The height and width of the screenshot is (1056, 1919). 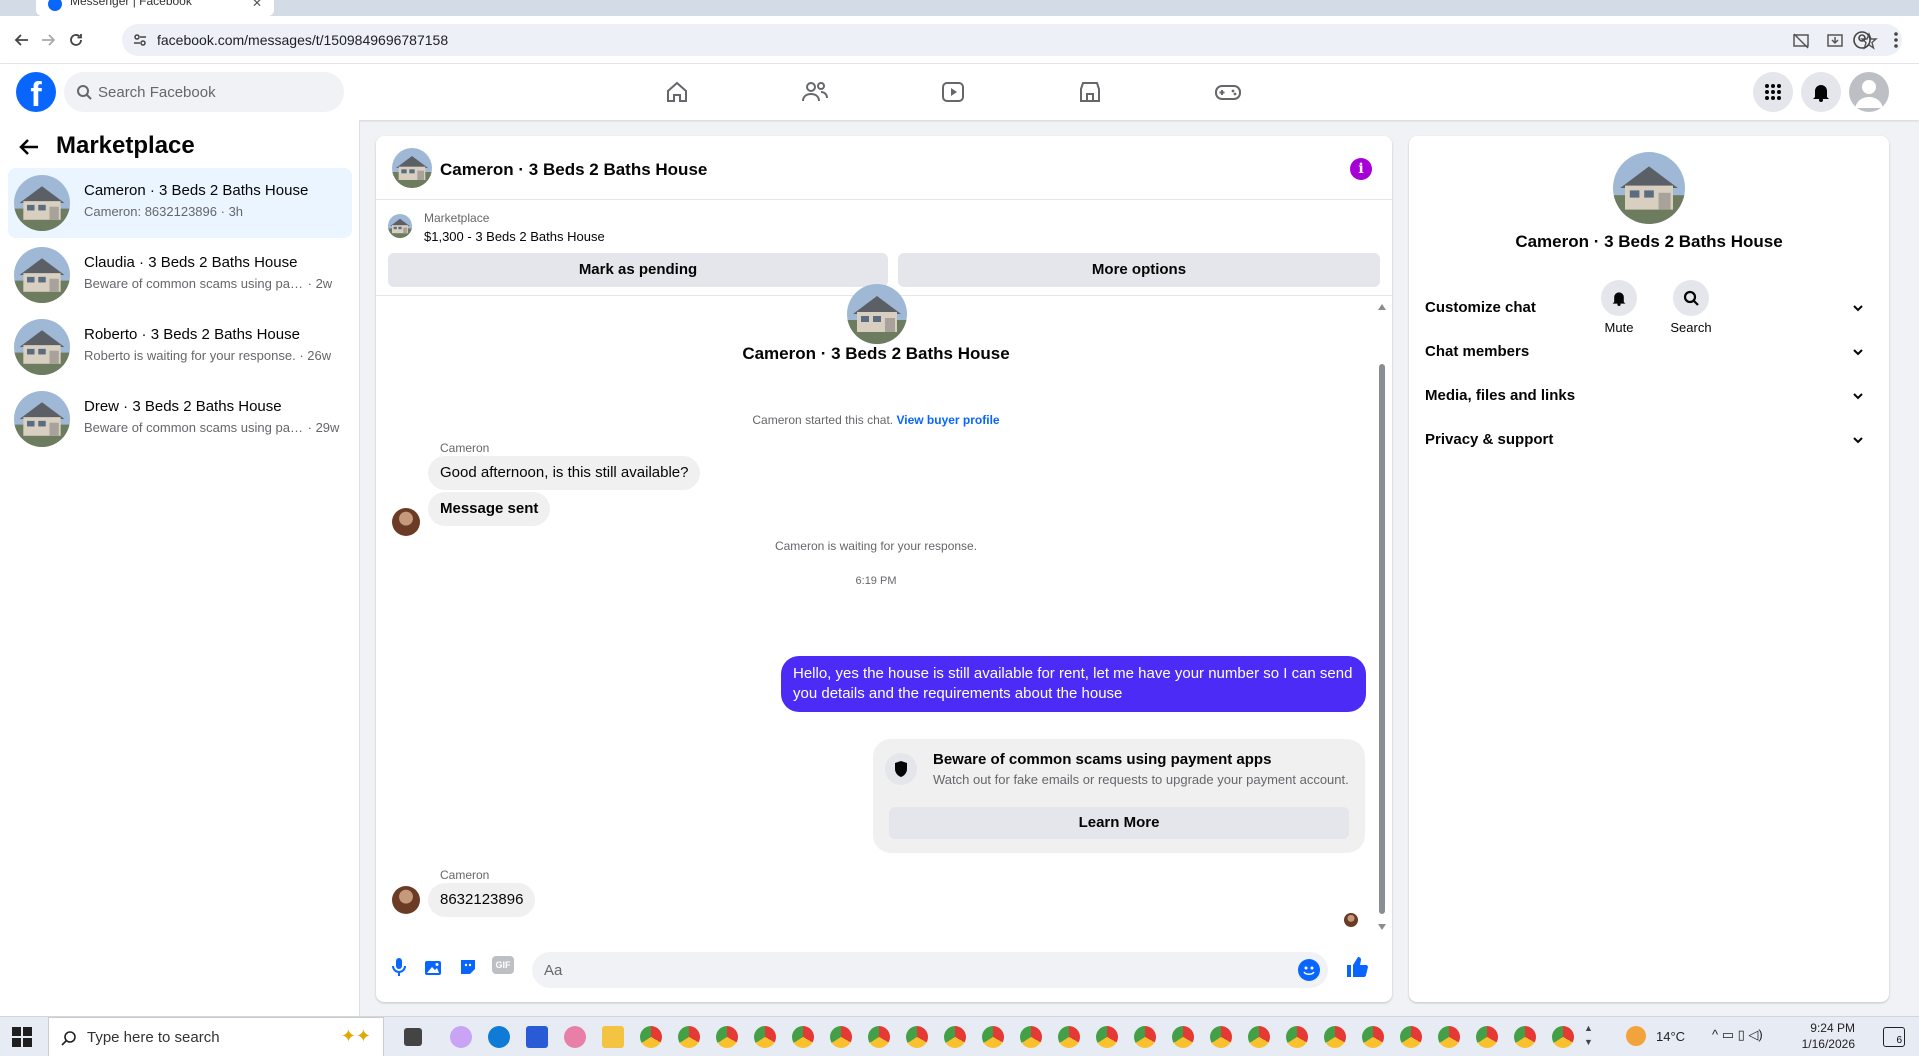 What do you see at coordinates (399, 967) in the screenshot?
I see `microphone-icon` at bounding box center [399, 967].